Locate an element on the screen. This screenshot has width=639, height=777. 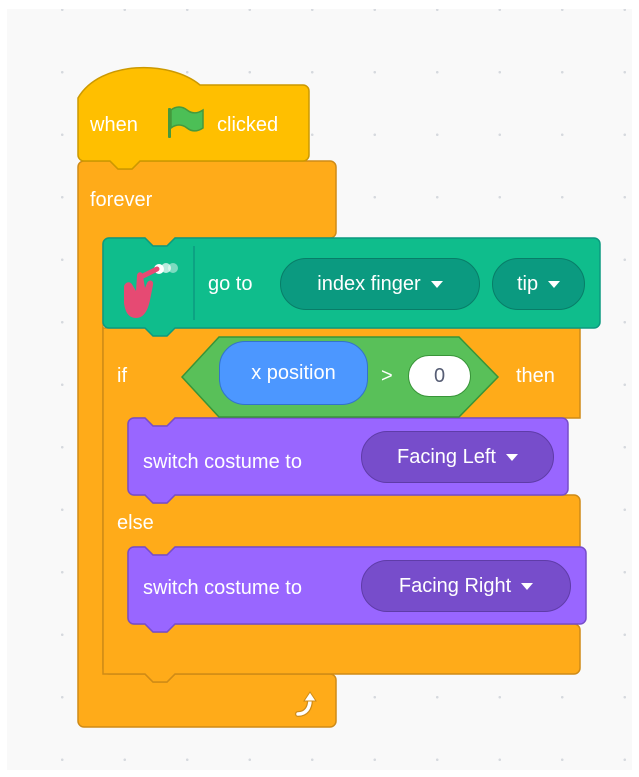
operator-label: > is located at coordinates (387, 376).